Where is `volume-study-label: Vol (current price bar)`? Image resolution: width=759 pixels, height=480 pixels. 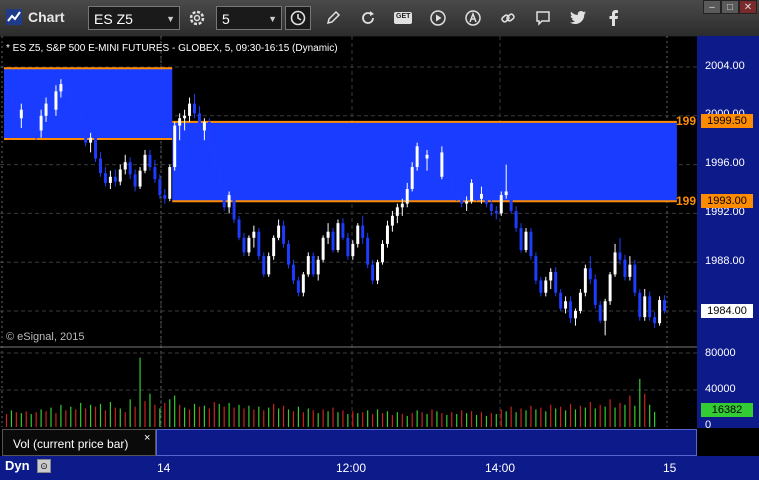 volume-study-label: Vol (current price bar) is located at coordinates (79, 442).